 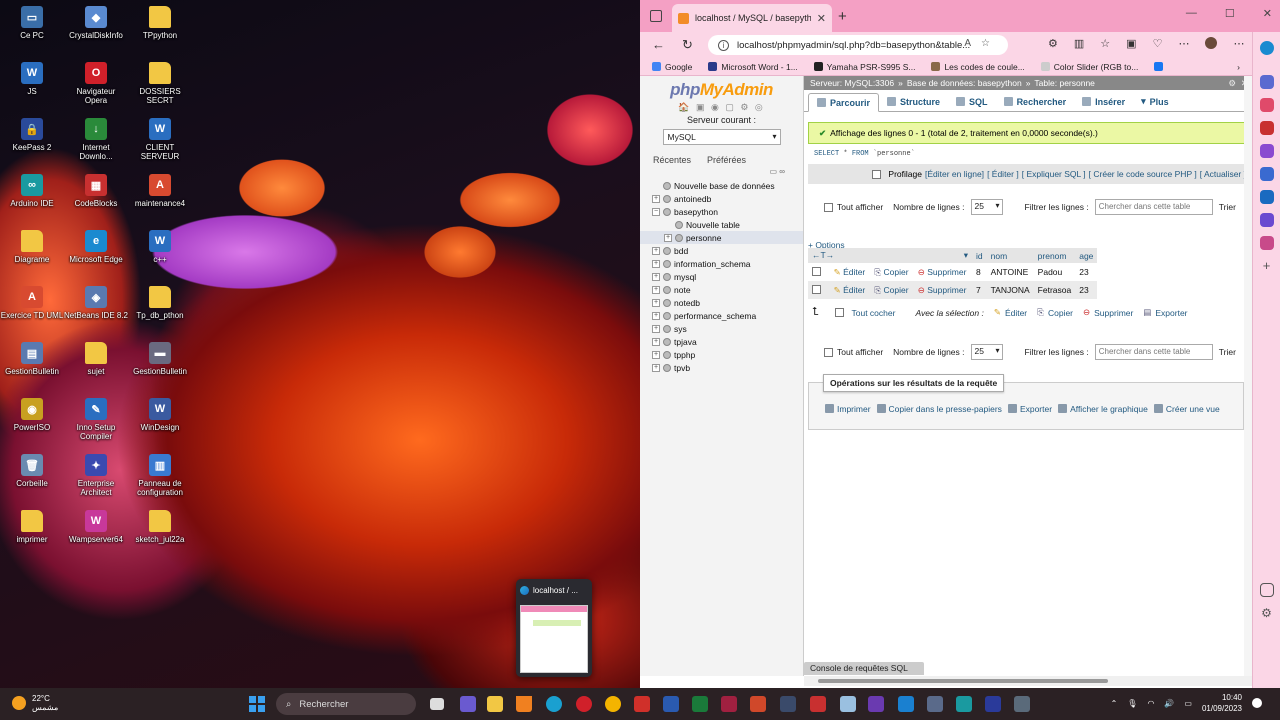 What do you see at coordinates (1186, 409) in the screenshot?
I see `create-view-button: Créer une vue` at bounding box center [1186, 409].